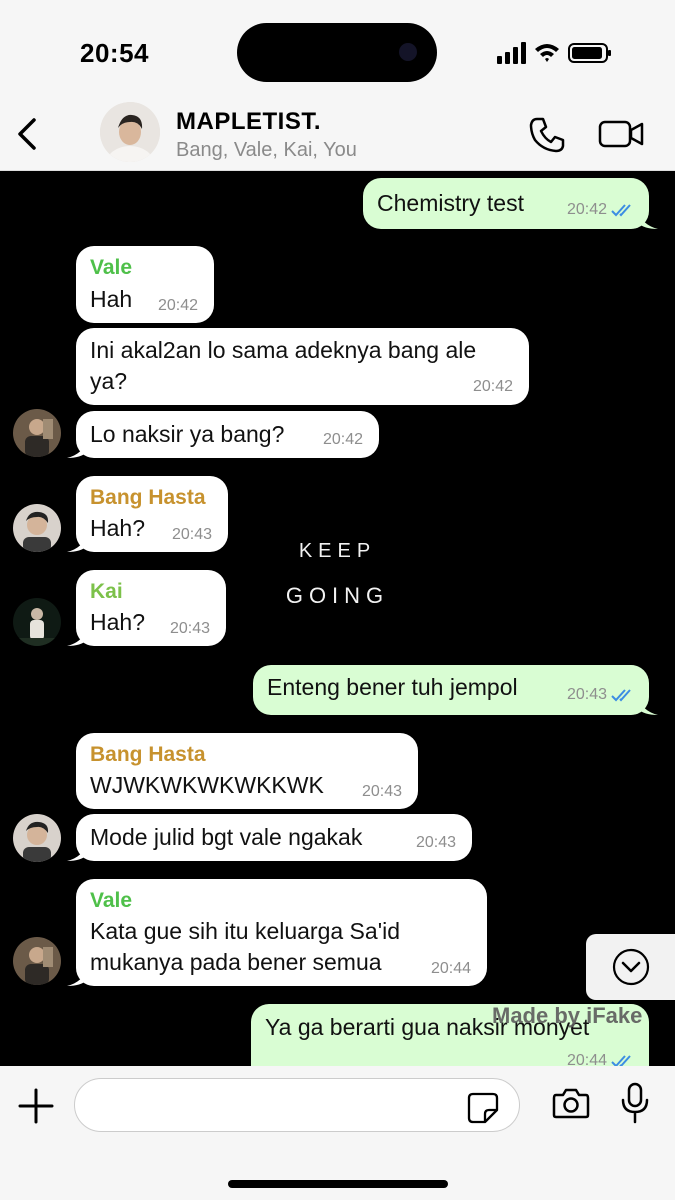 Image resolution: width=675 pixels, height=1200 pixels. I want to click on message-text: Chemistry test, so click(450, 203).